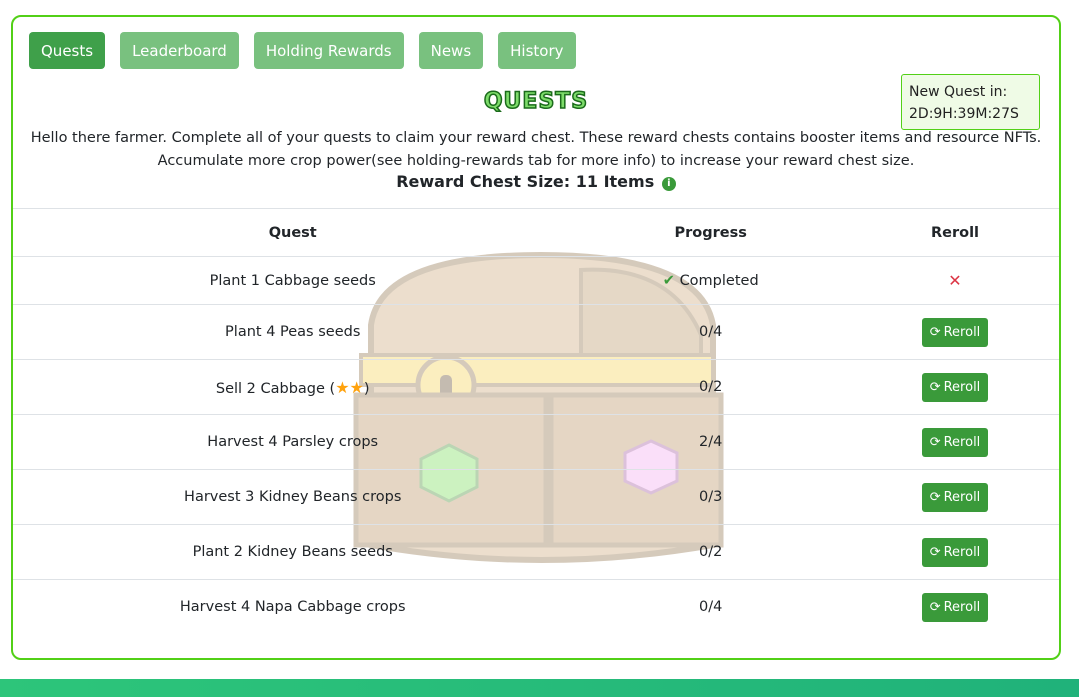 Image resolution: width=1079 pixels, height=697 pixels. Describe the element at coordinates (293, 280) in the screenshot. I see `quest-name: Plant 1 Cabbage seeds` at that location.